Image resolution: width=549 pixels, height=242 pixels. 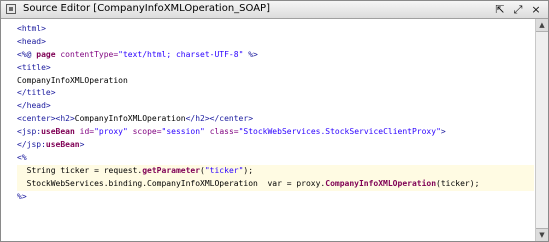 I want to click on code-line: <html>, so click(x=275, y=29).